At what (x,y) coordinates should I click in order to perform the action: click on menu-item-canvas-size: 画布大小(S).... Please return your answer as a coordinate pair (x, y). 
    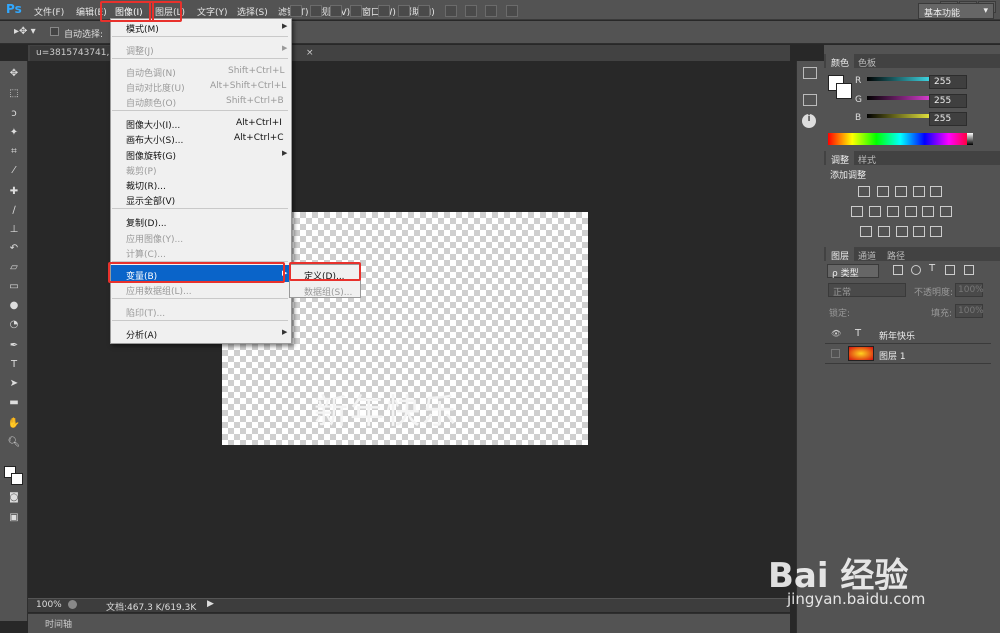
    Looking at the image, I should click on (154, 139).